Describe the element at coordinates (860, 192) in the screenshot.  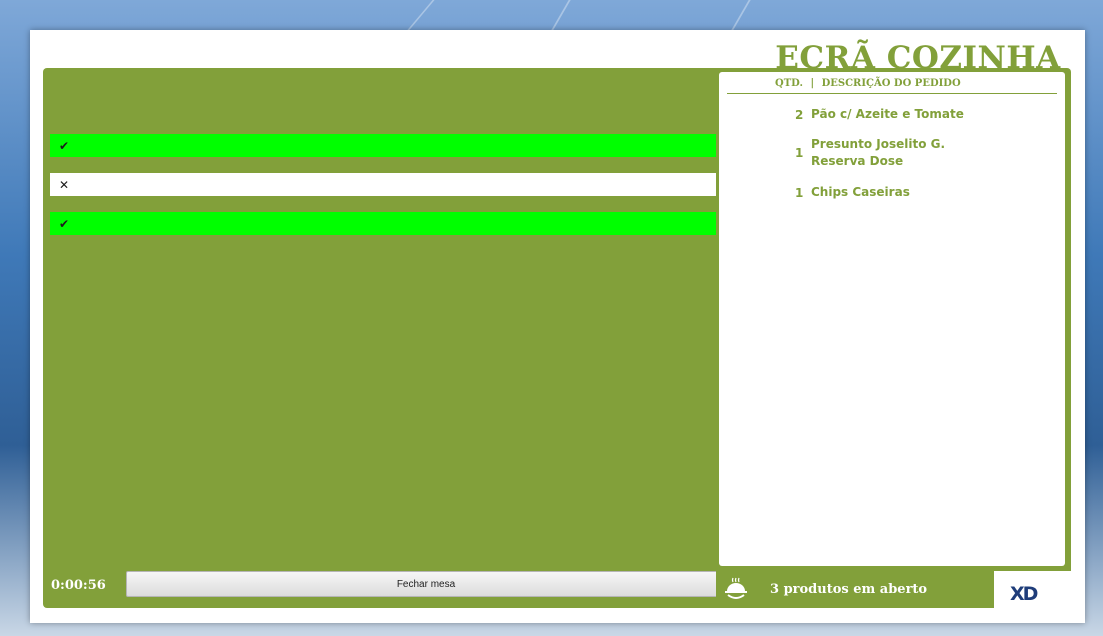
I see `item-description: Chips Caseiras` at that location.